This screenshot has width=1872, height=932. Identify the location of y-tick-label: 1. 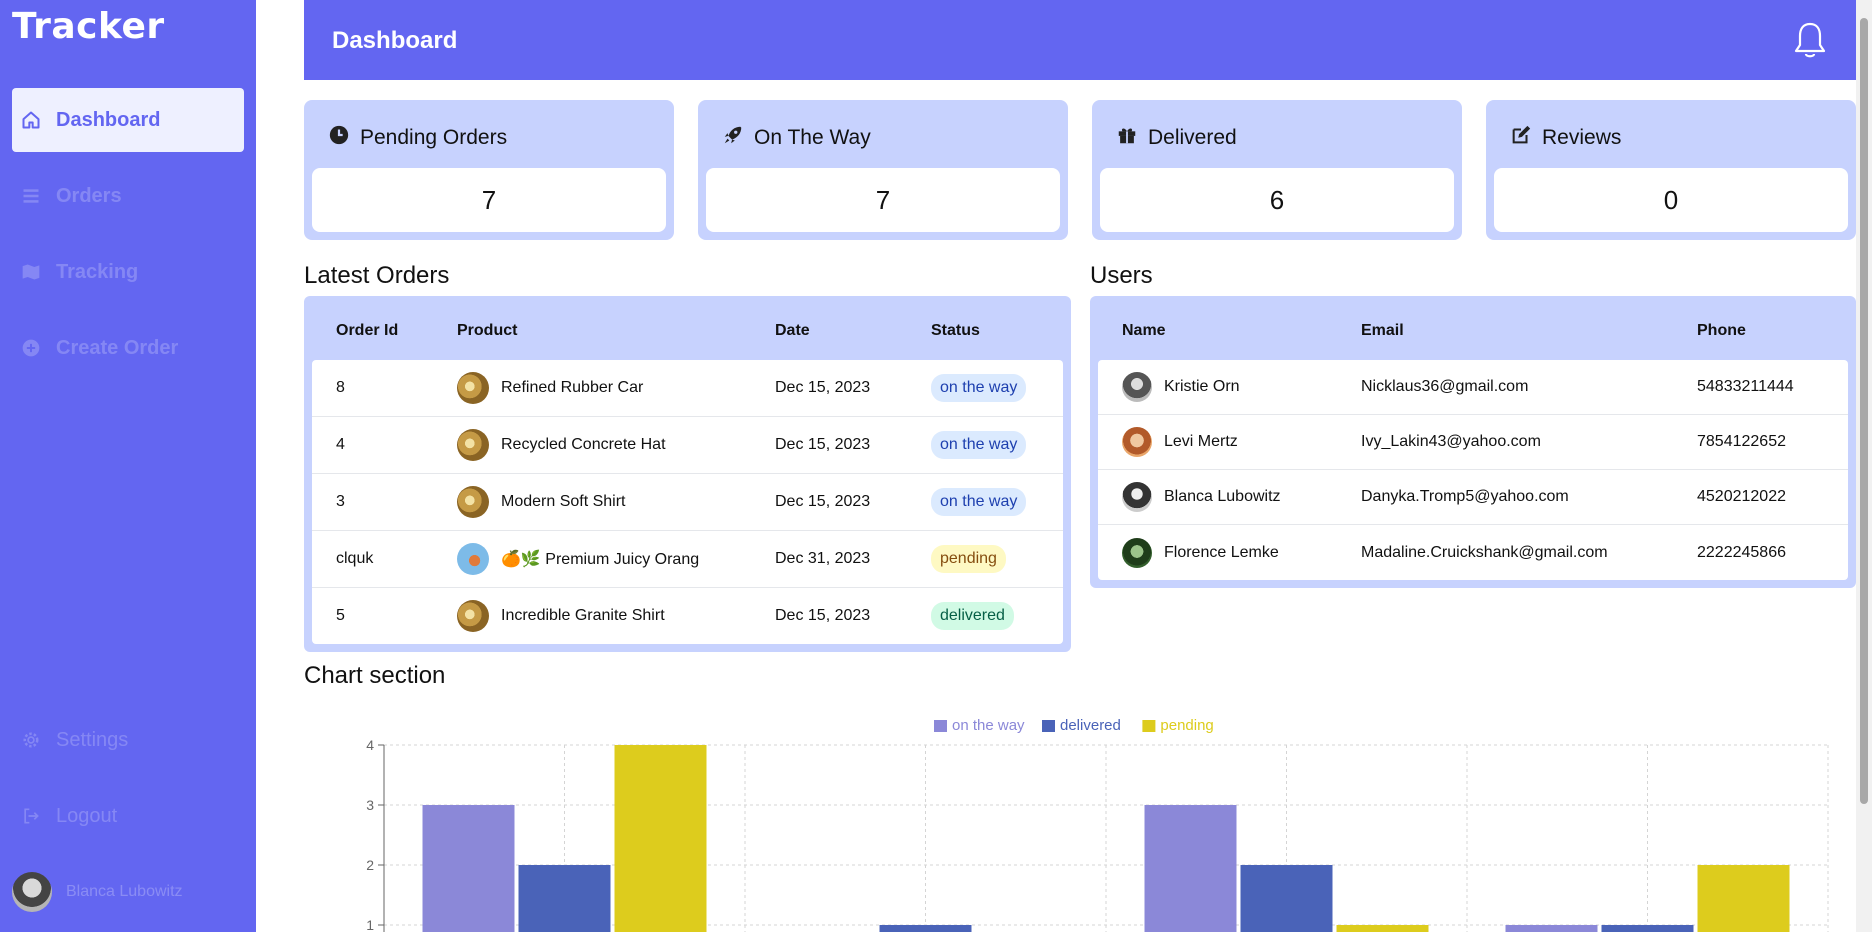
(370, 924).